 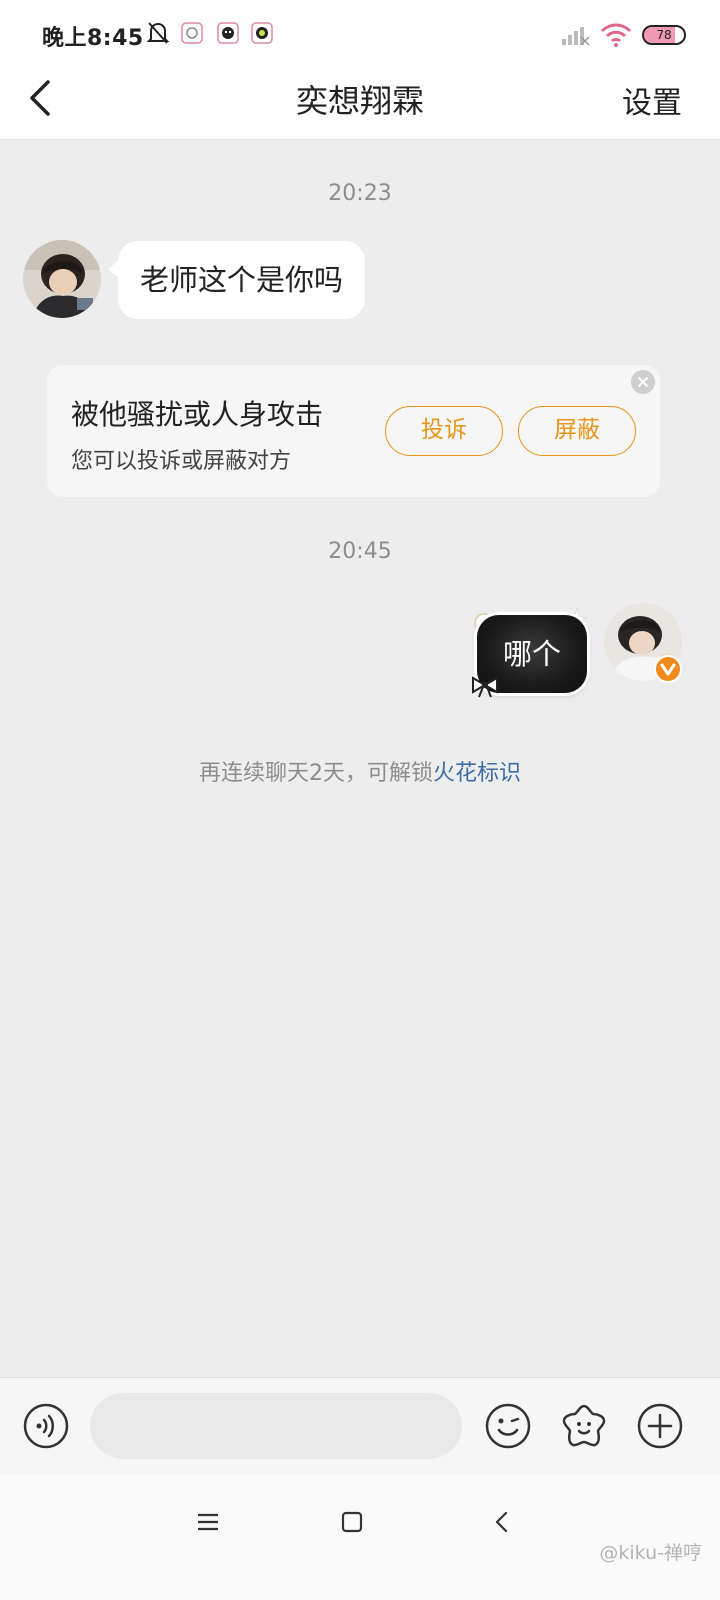 What do you see at coordinates (576, 36) in the screenshot?
I see `signal-icon` at bounding box center [576, 36].